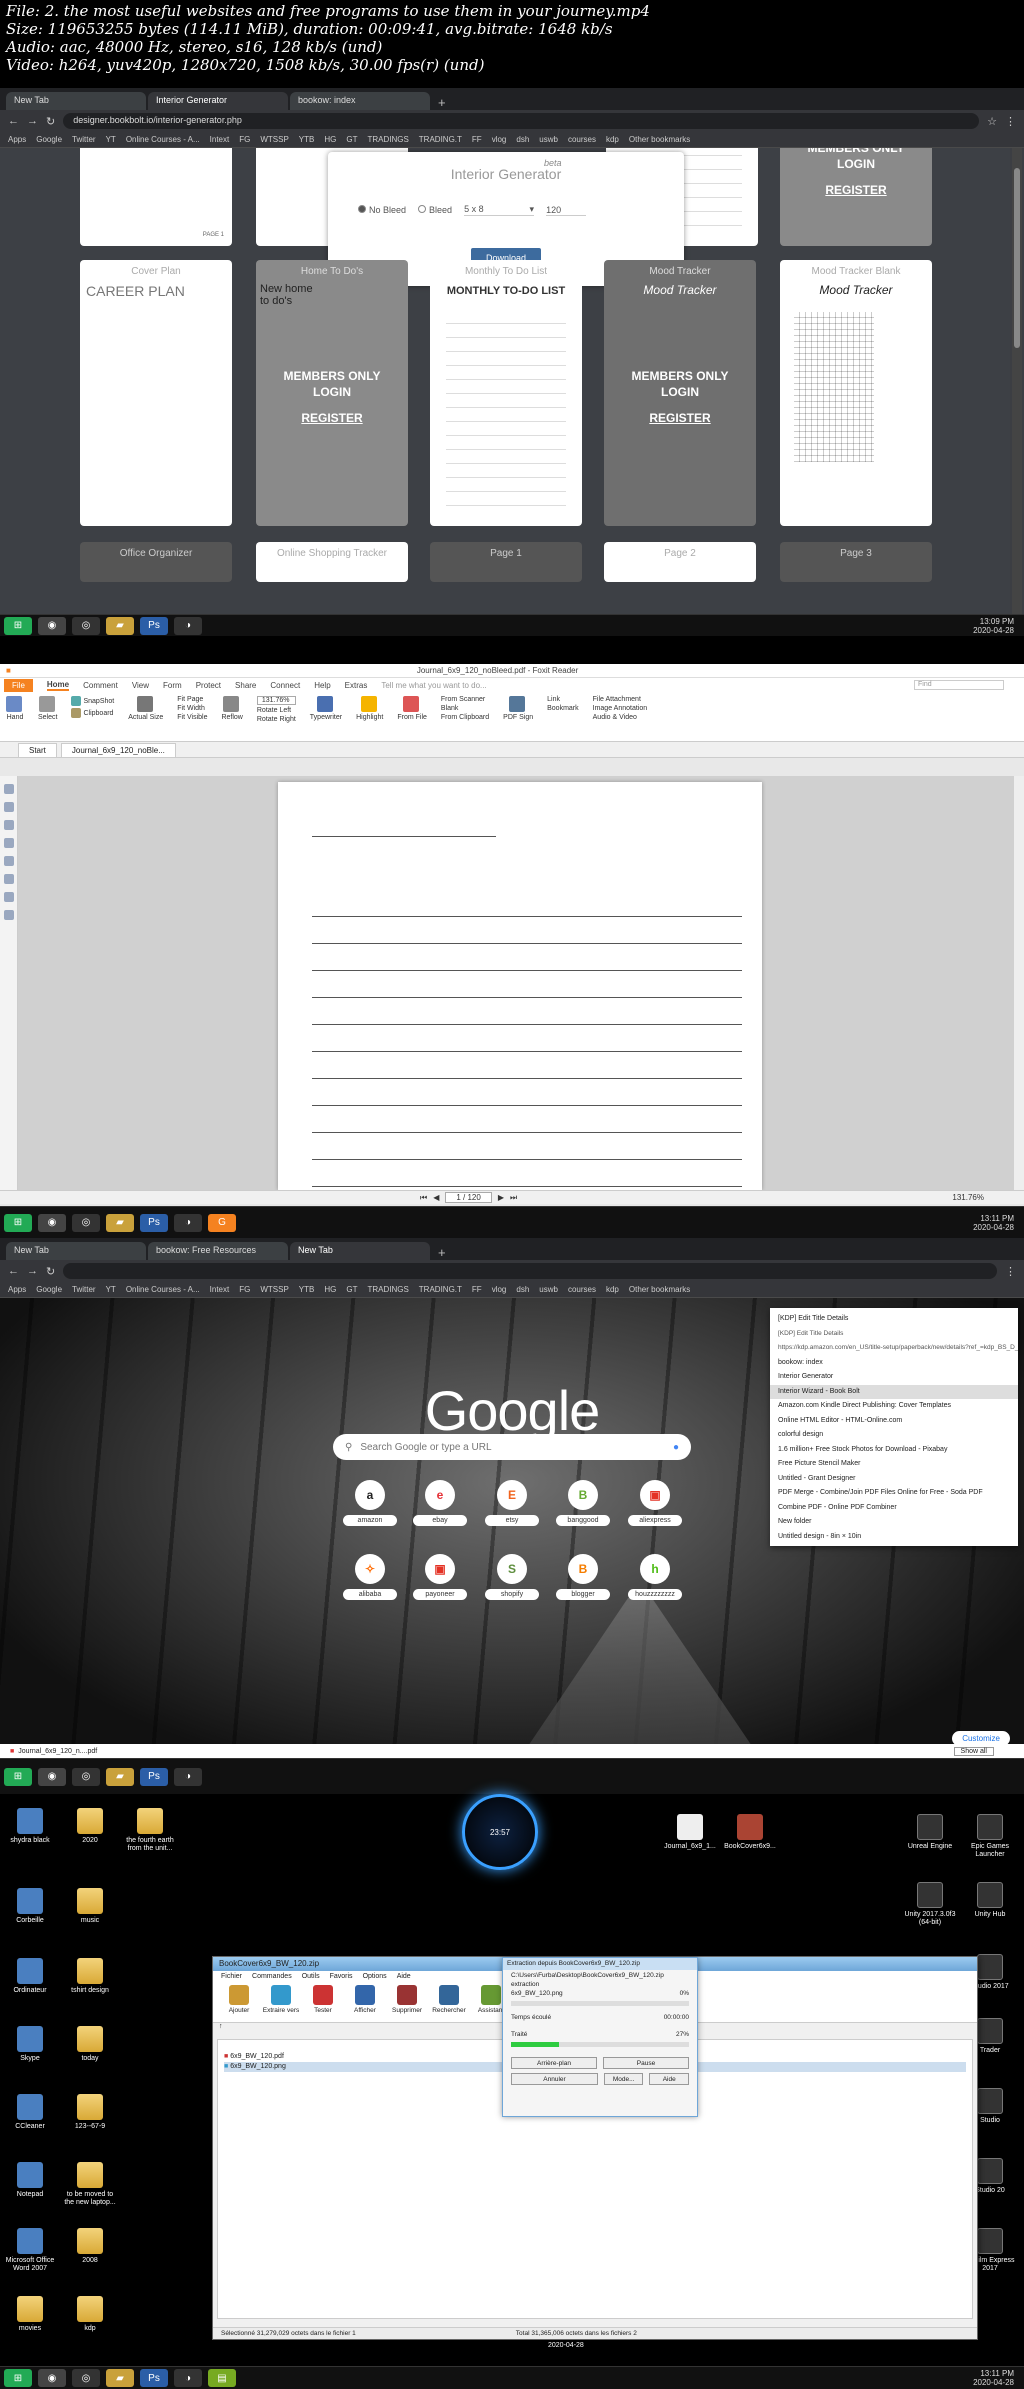  Describe the element at coordinates (322, 685) in the screenshot. I see `menu-help: Help` at that location.